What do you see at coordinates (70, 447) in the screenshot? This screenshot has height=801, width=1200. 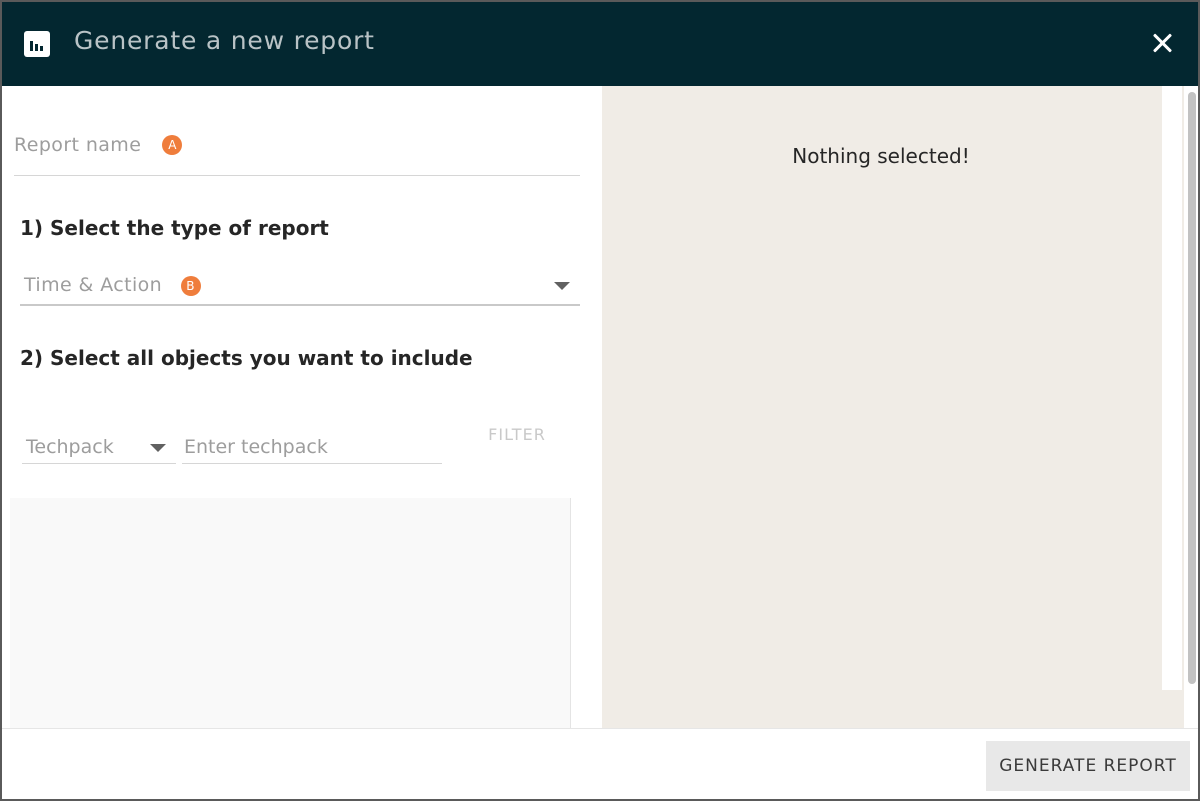 I see `object-type-value: Techpack` at bounding box center [70, 447].